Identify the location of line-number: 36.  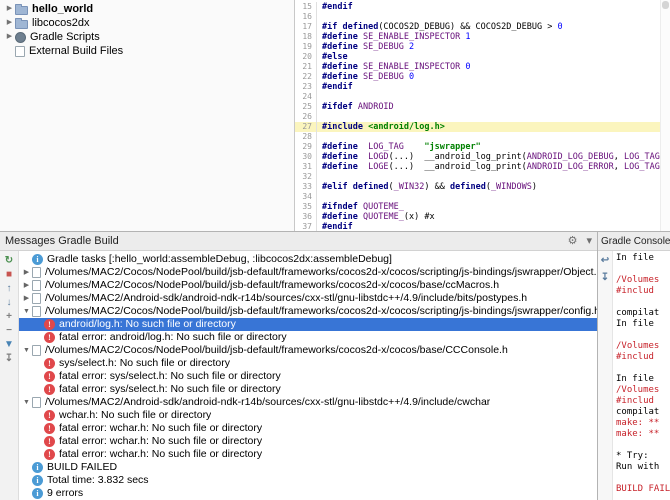
(306, 217).